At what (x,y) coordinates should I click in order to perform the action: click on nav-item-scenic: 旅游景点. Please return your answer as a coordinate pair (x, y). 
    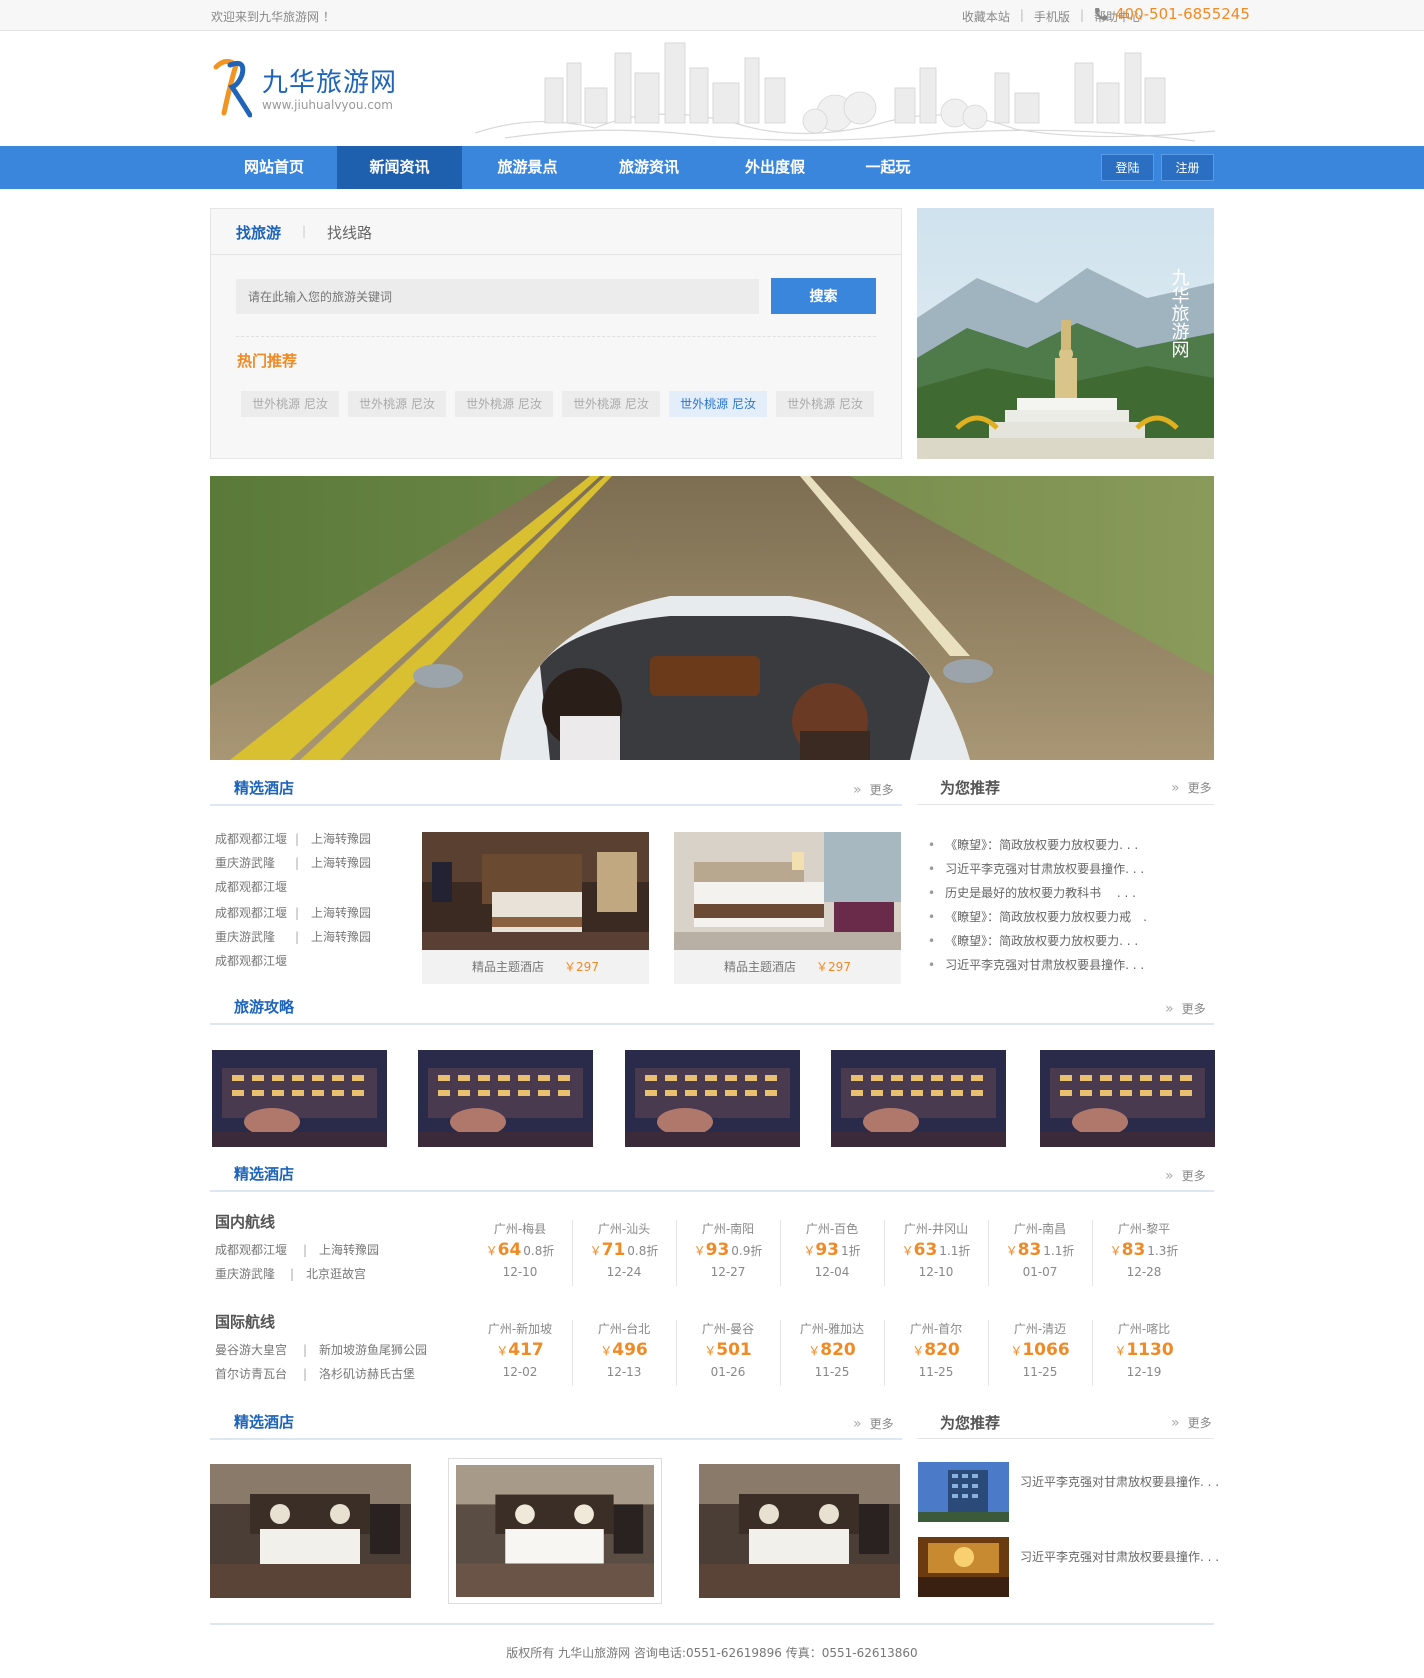
    Looking at the image, I should click on (527, 167).